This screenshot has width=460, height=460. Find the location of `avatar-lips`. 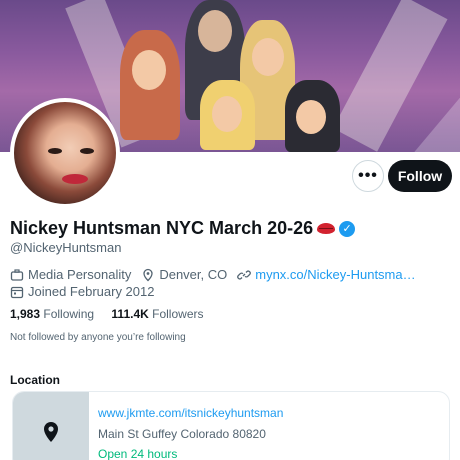

avatar-lips is located at coordinates (75, 179).